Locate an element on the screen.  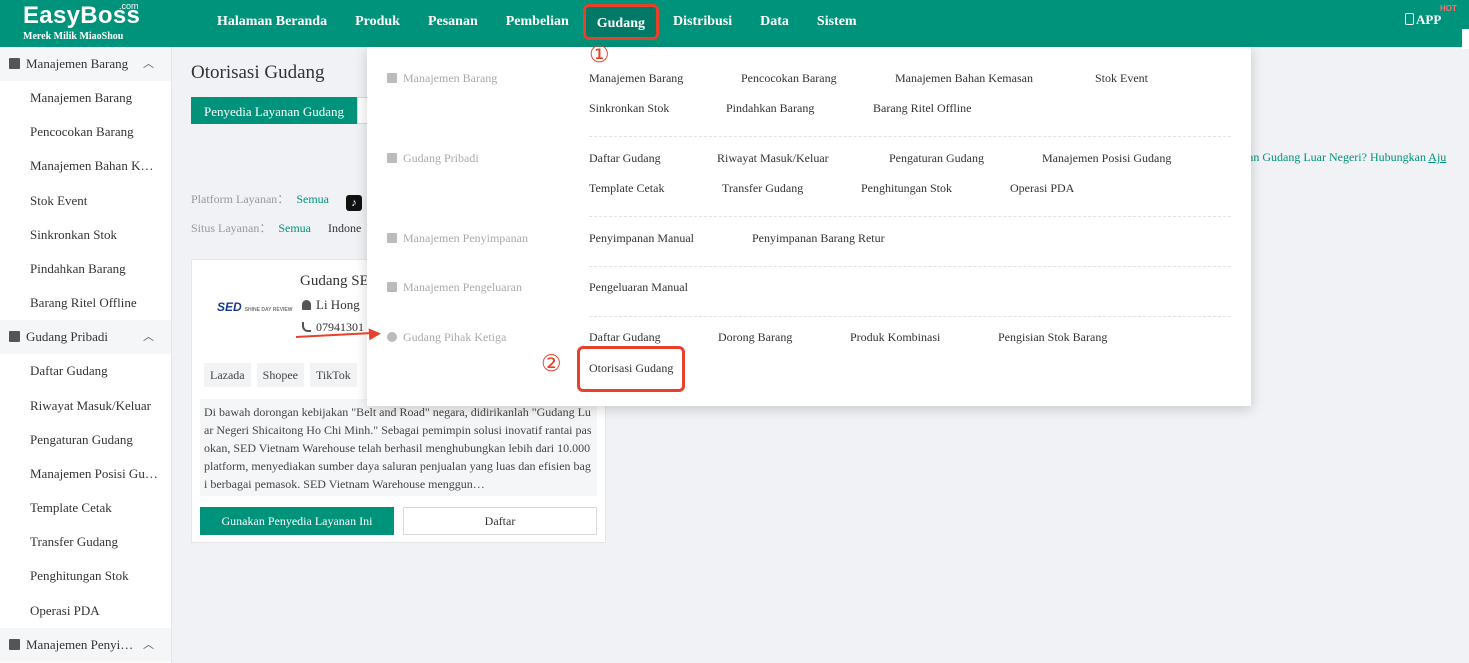
dropdown-link: Pengisian Stok Barang is located at coordinates (1052, 337).